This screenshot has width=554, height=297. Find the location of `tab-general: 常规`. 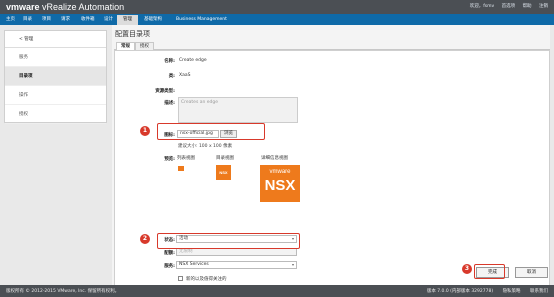

tab-general: 常规 is located at coordinates (125, 46).